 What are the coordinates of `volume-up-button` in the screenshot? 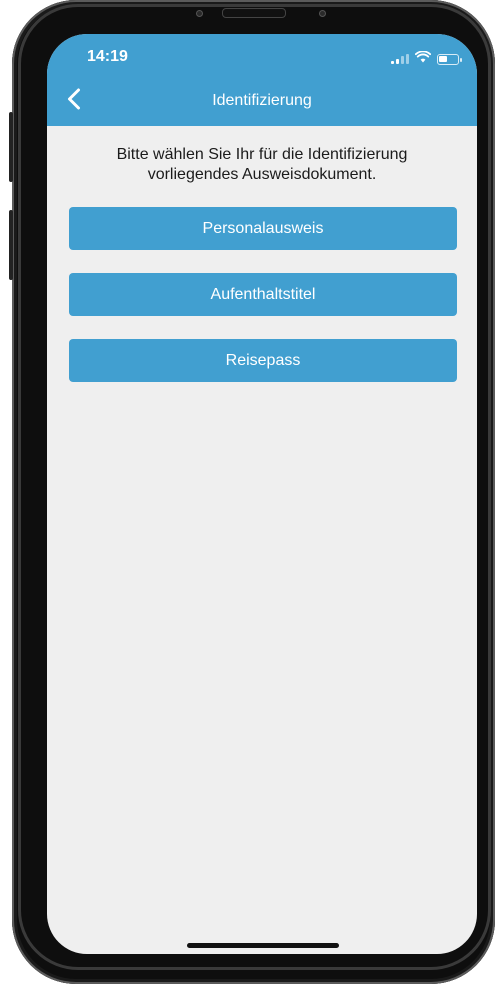 It's located at (11, 147).